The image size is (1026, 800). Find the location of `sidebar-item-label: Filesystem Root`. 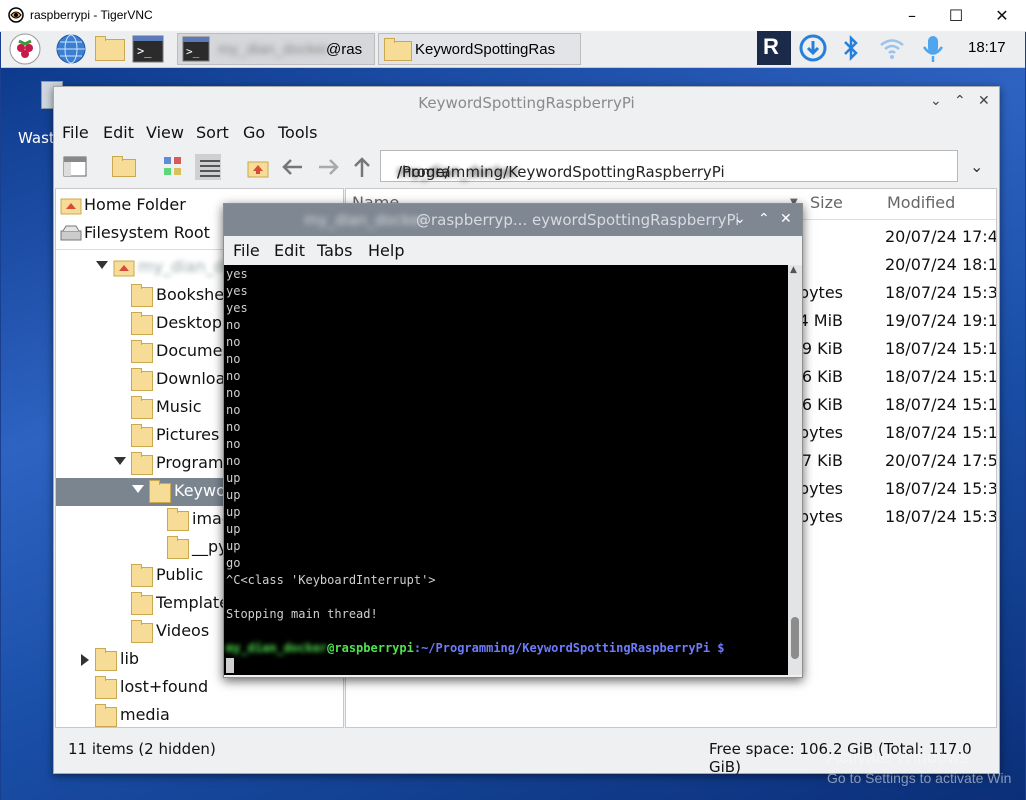

sidebar-item-label: Filesystem Root is located at coordinates (147, 232).